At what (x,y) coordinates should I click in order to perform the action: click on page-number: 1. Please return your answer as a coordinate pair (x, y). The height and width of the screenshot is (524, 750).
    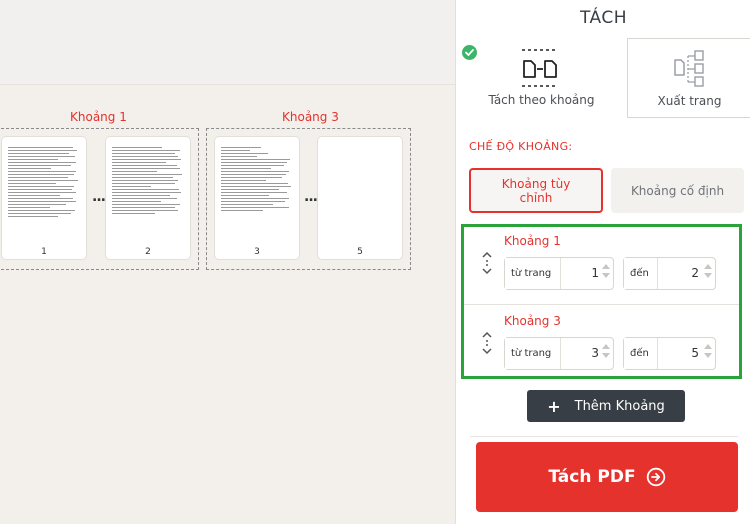
    Looking at the image, I should click on (44, 252).